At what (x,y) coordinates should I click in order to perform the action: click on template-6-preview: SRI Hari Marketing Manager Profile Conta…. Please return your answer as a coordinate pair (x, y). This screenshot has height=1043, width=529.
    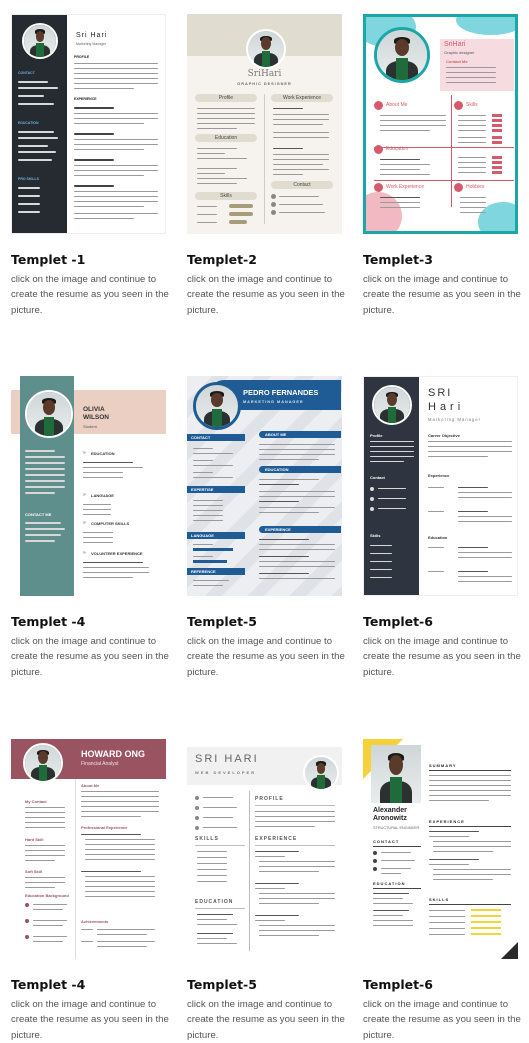
    Looking at the image, I should click on (440, 486).